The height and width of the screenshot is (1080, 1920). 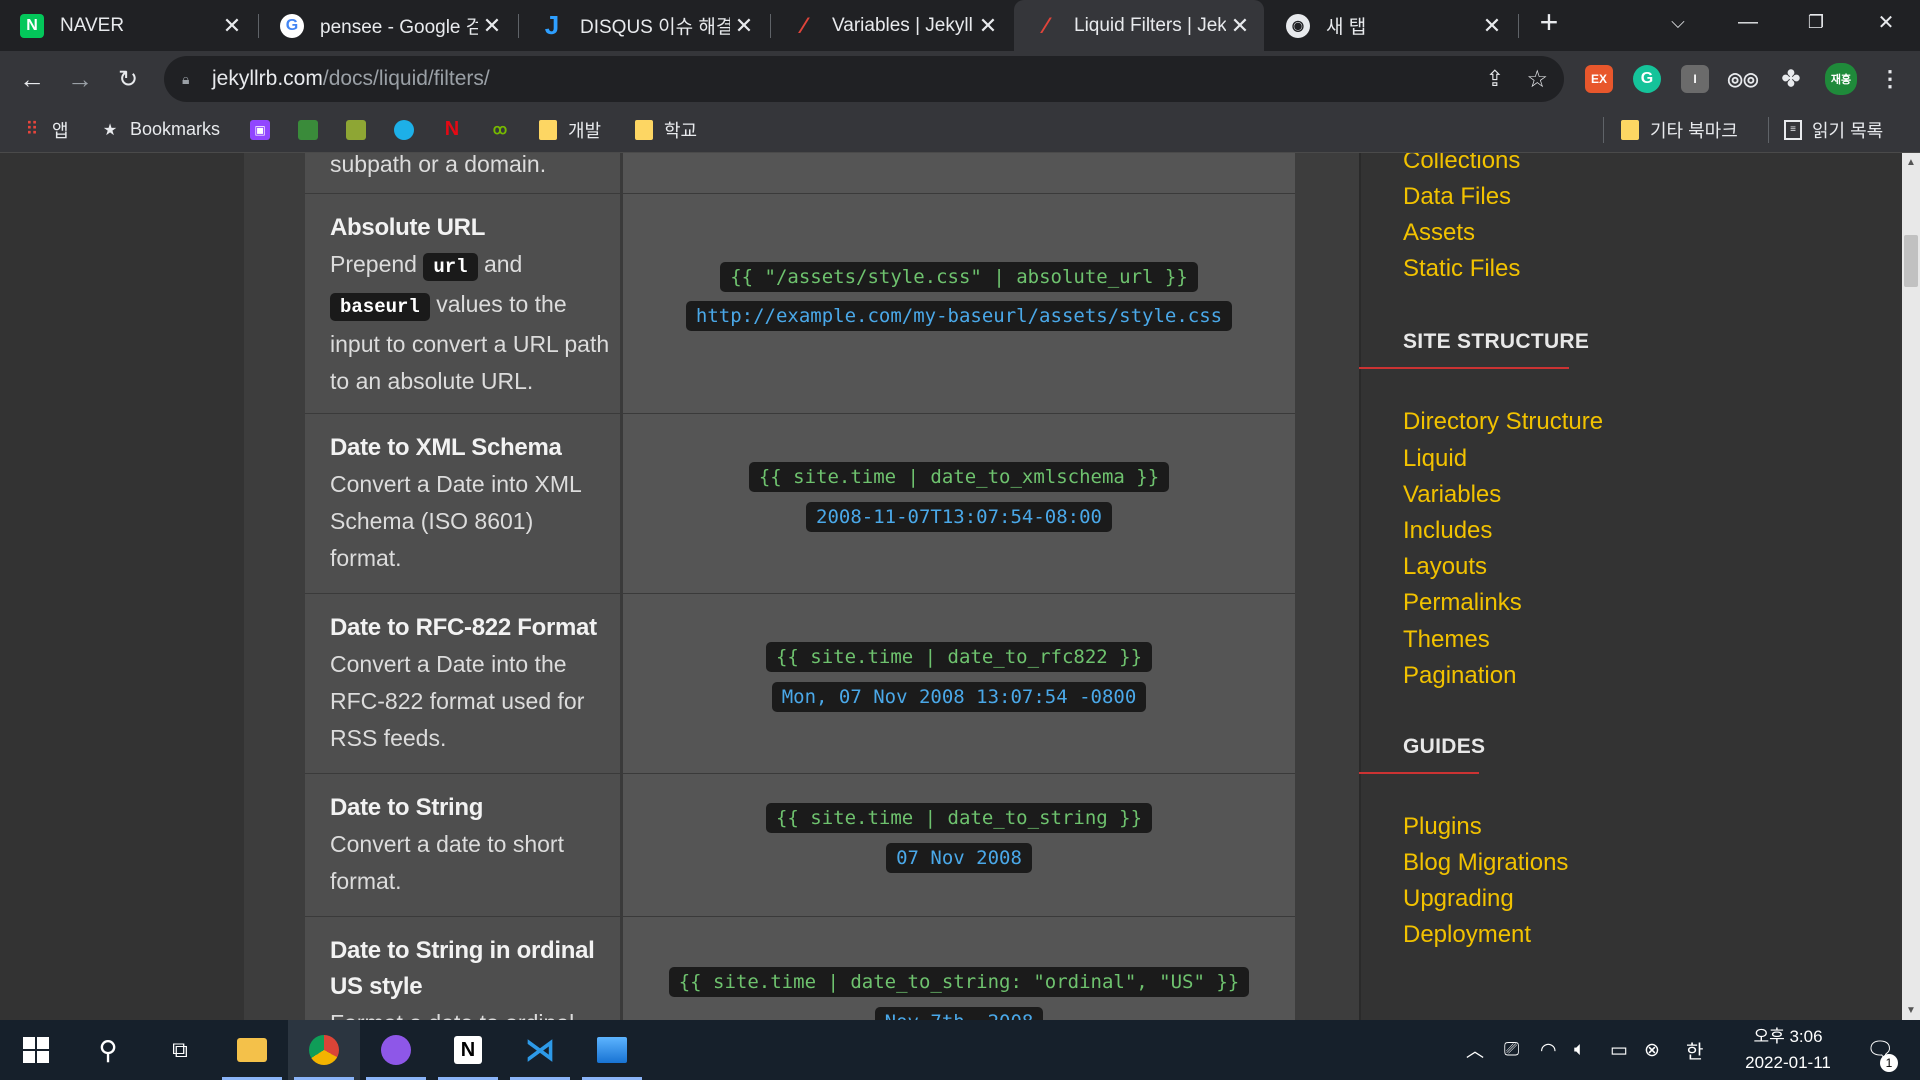 I want to click on scroll-down-icon: ▼, so click(x=1911, y=1010).